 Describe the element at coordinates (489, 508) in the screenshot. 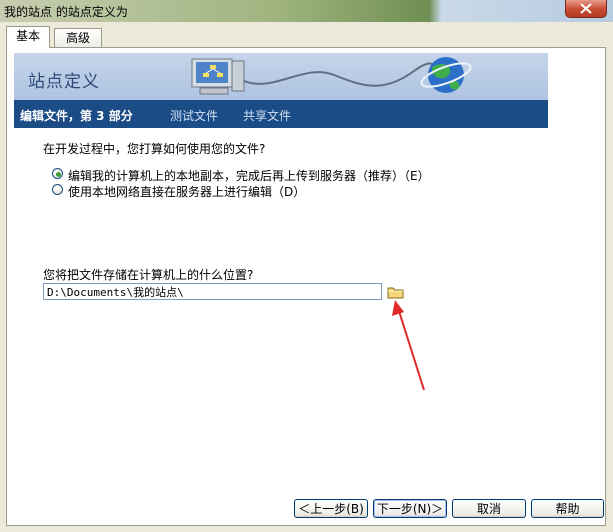

I see `cancel-button: 取消` at that location.